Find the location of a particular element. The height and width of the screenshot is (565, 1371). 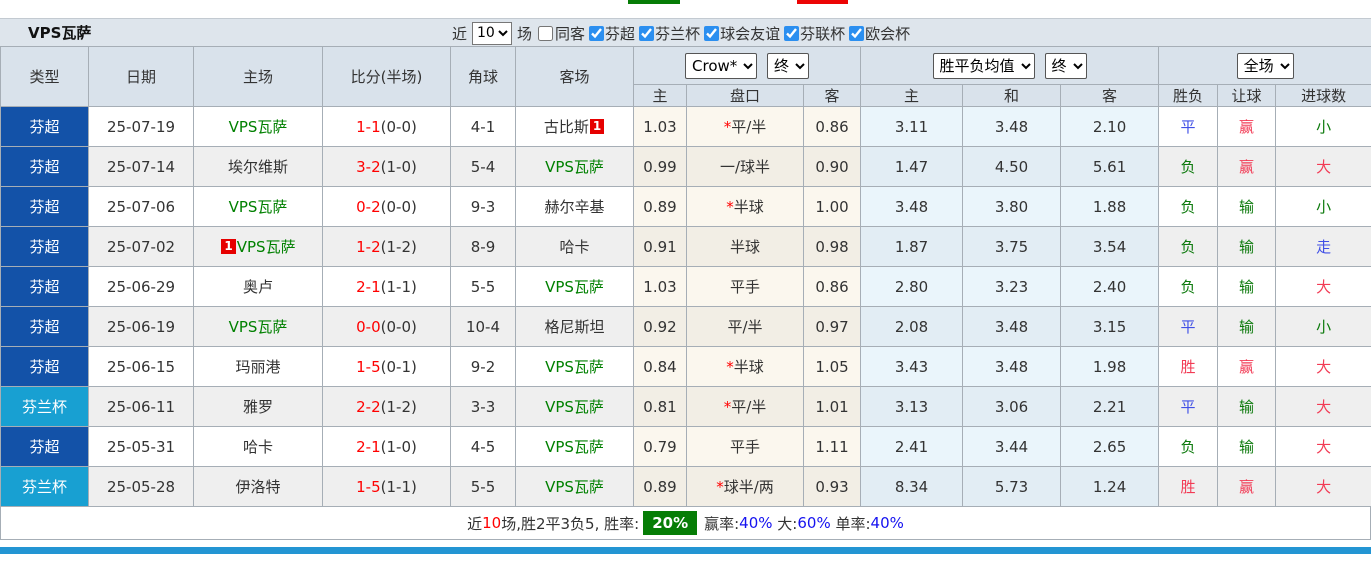

home-odds-cell: 0.84 is located at coordinates (660, 366).